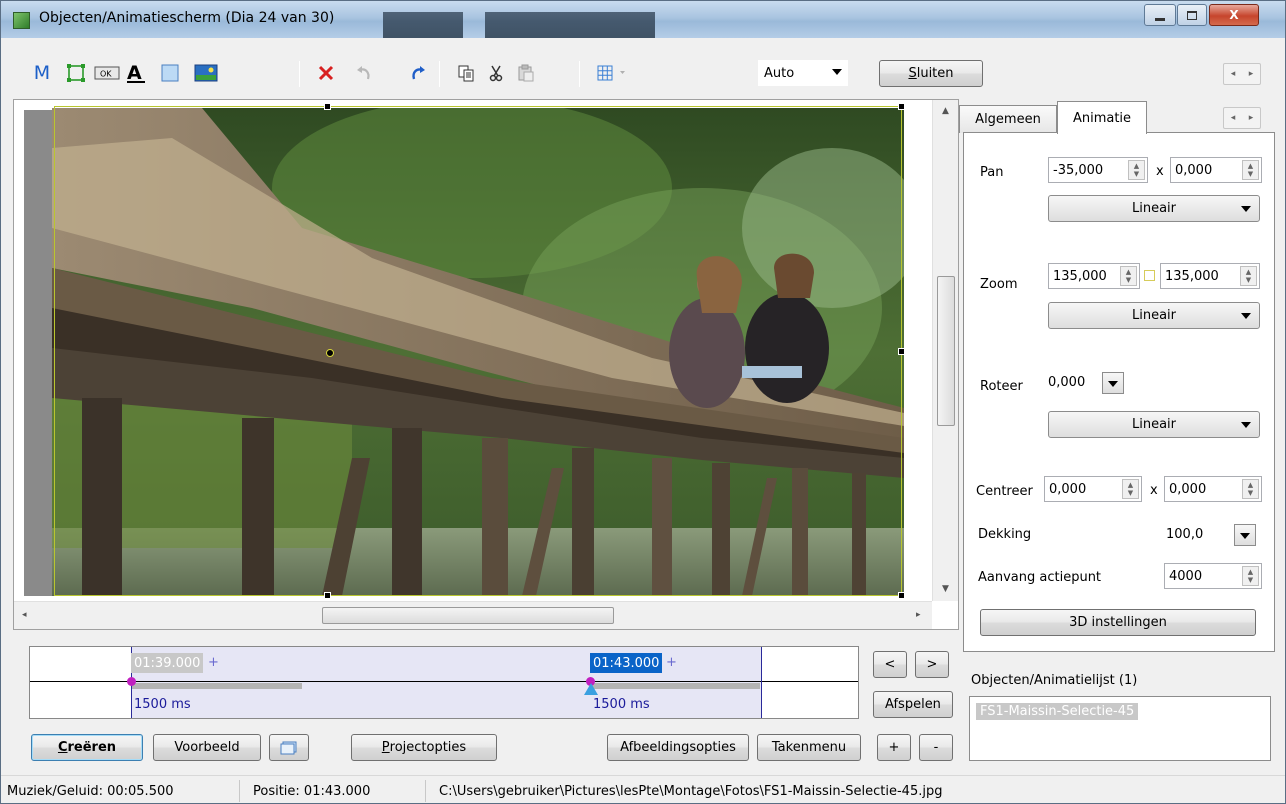  Describe the element at coordinates (418, 73) in the screenshot. I see `redo-button` at that location.